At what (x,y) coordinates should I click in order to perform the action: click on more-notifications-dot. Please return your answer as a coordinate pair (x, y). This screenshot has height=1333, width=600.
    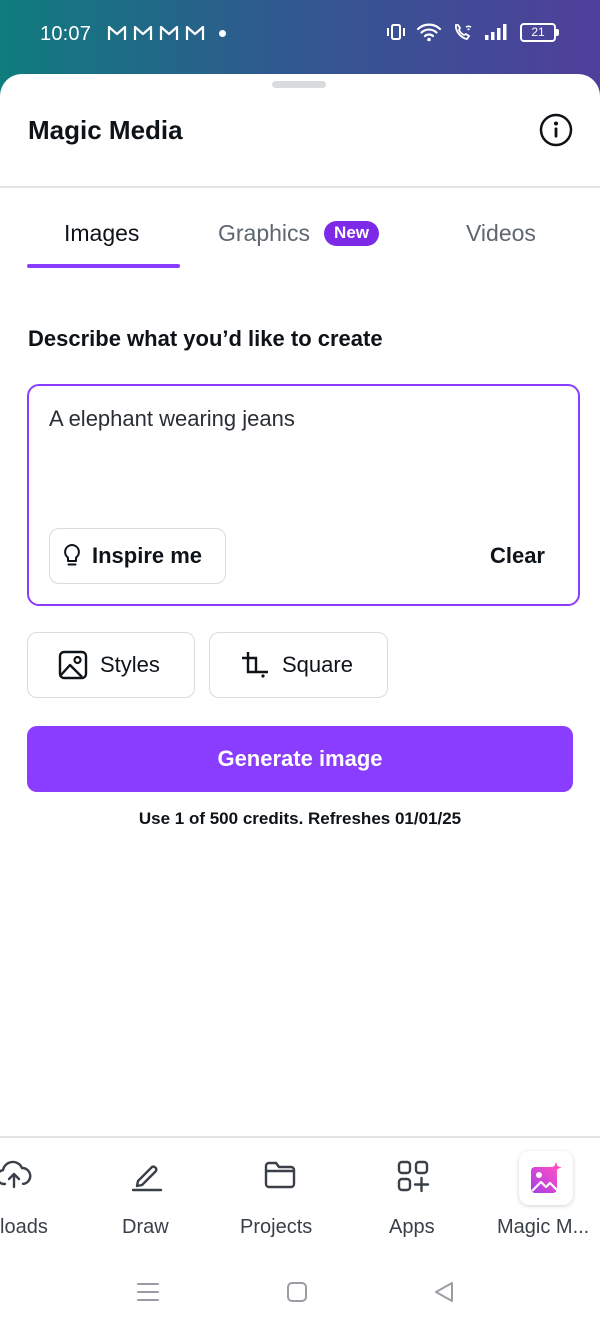
    Looking at the image, I should click on (222, 33).